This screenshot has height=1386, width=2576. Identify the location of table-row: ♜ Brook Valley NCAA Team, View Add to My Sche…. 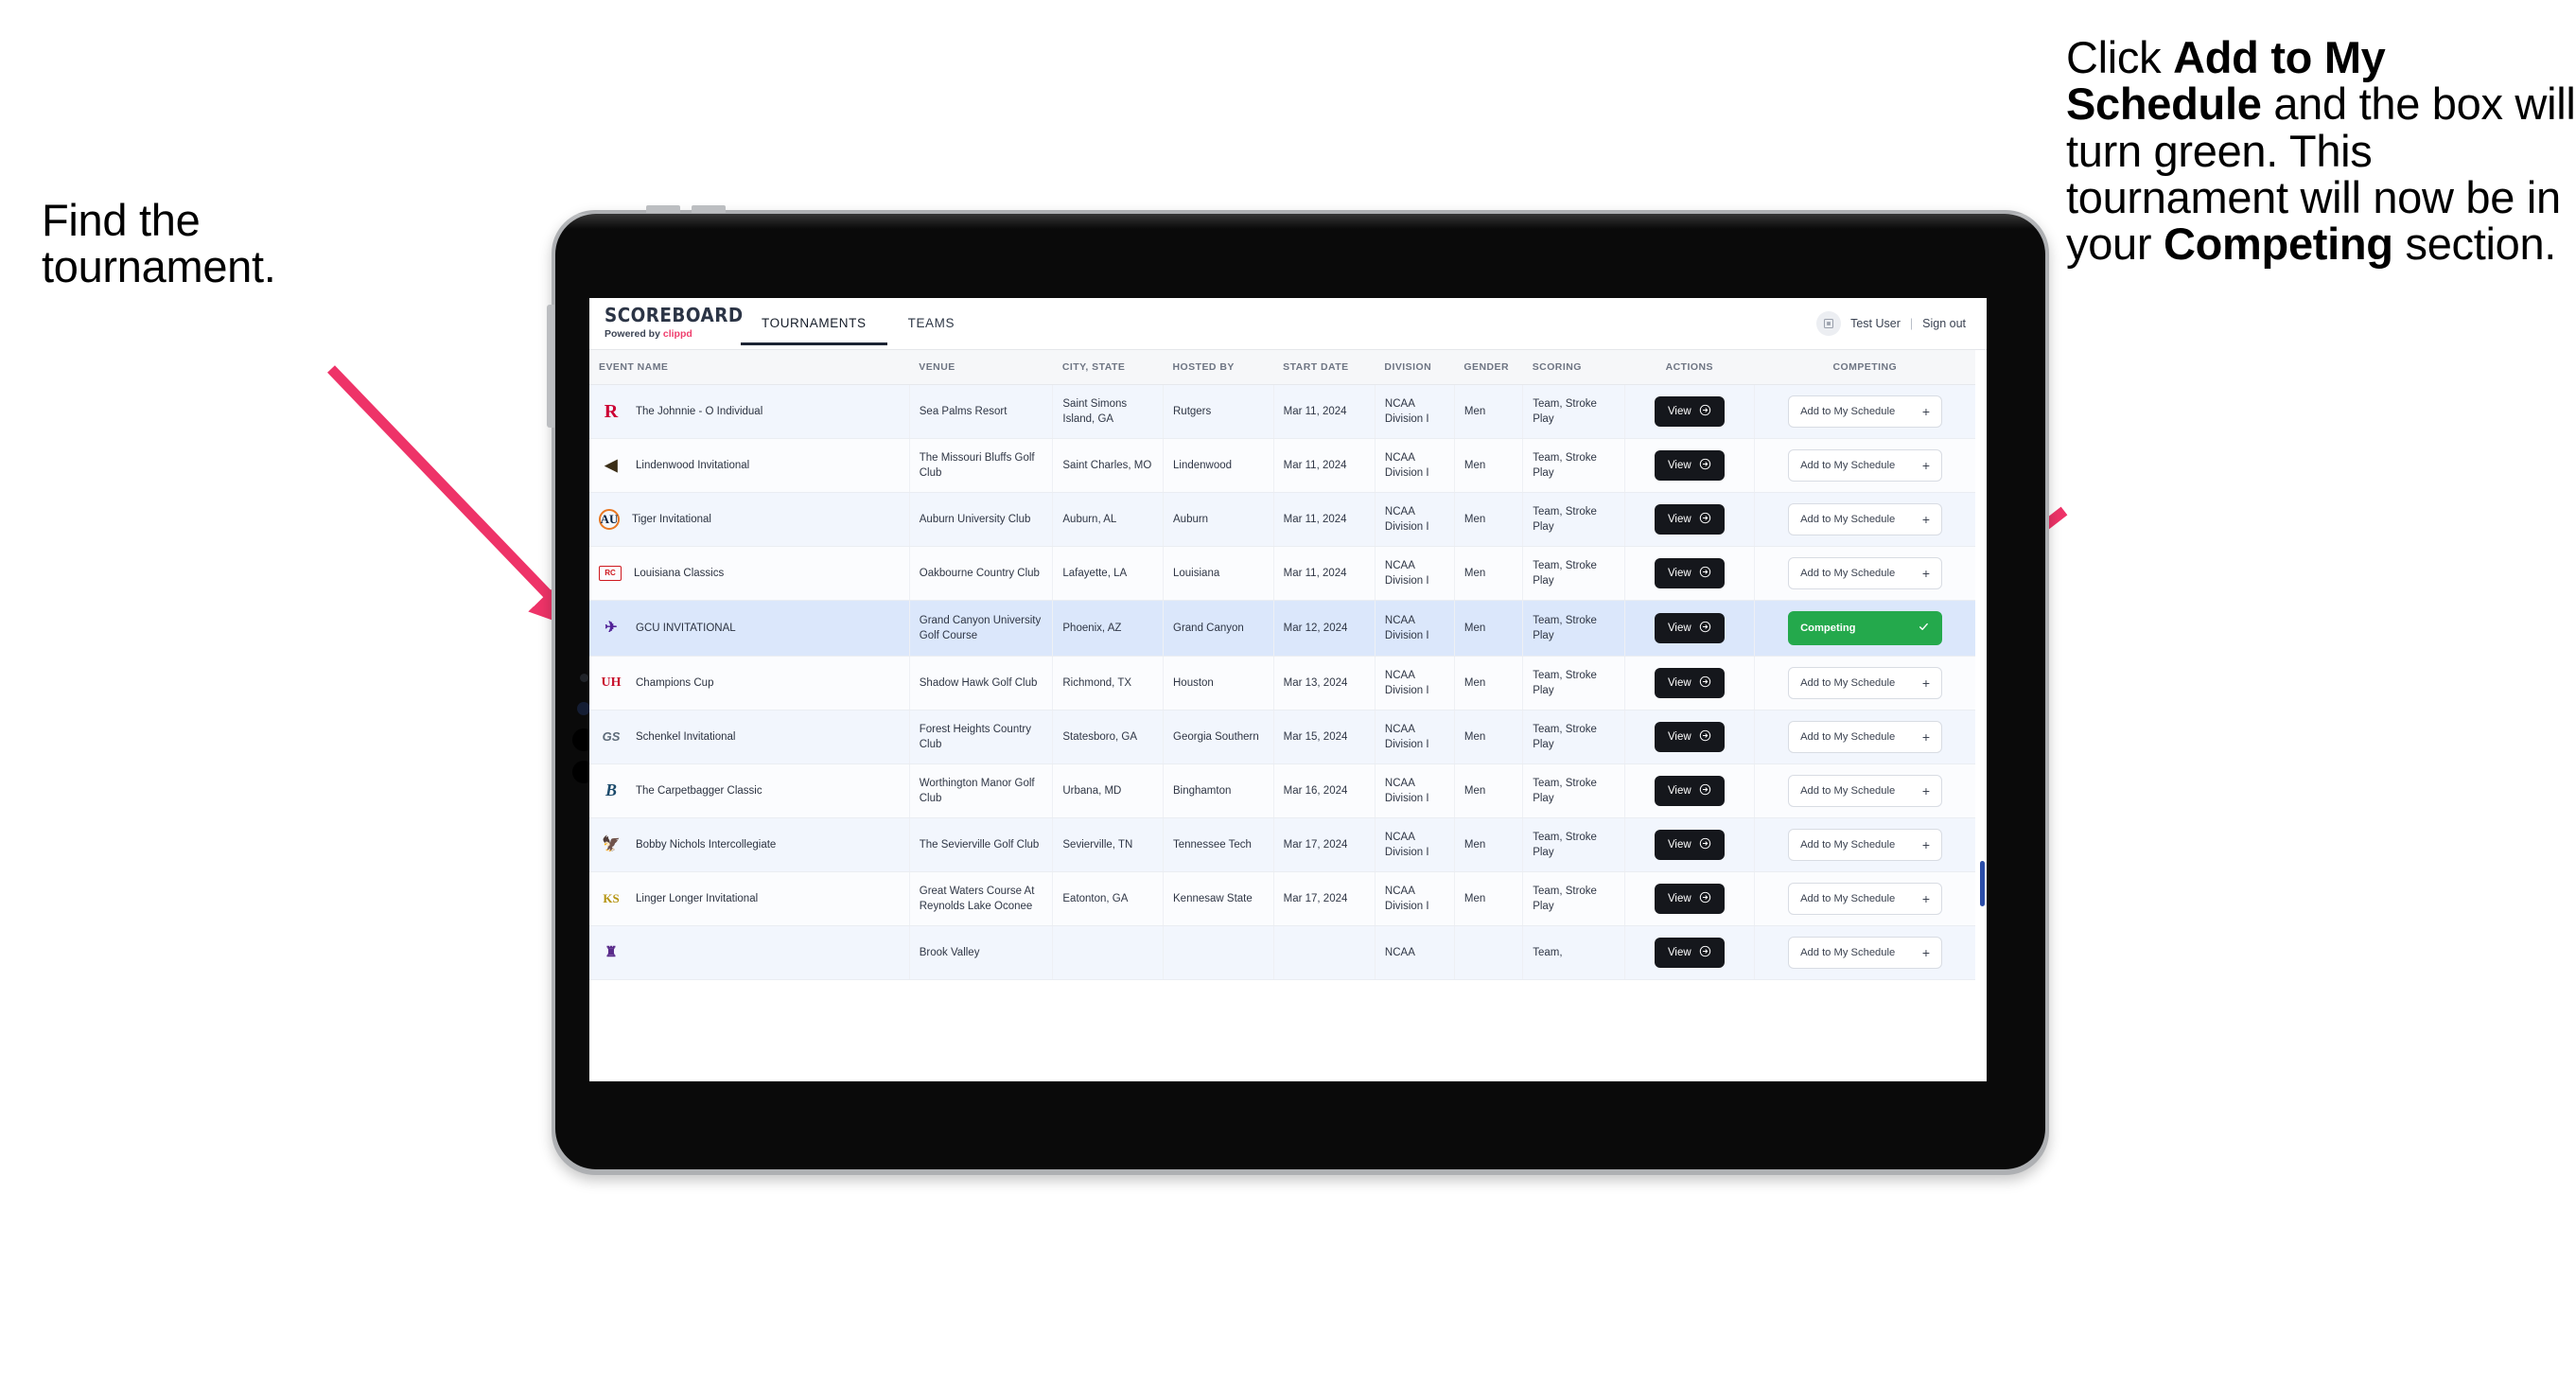
(1282, 952).